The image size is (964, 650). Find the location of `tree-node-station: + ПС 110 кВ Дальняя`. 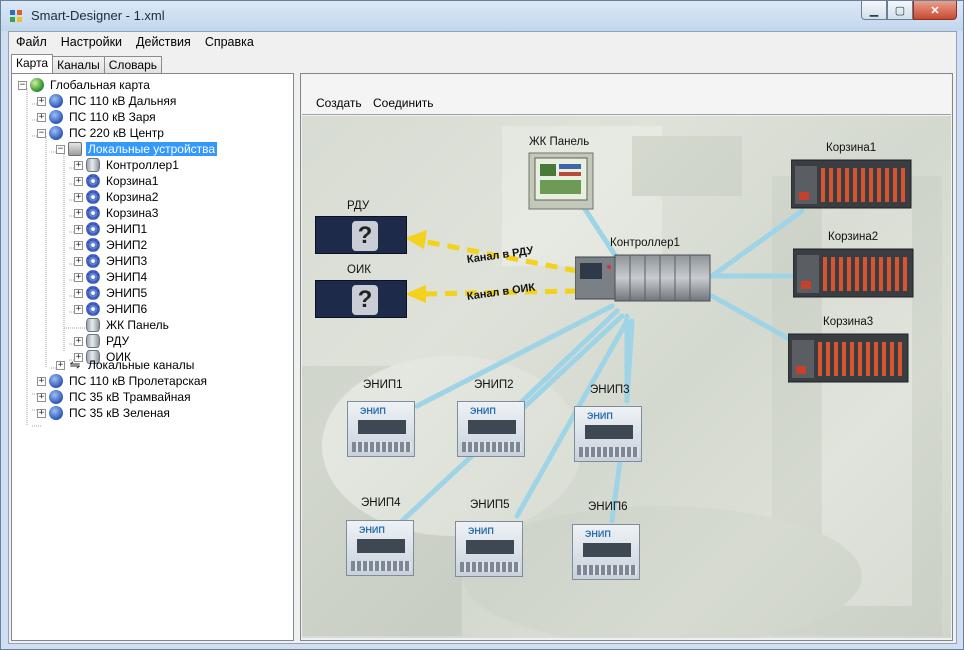

tree-node-station: + ПС 110 кВ Дальняя is located at coordinates (107, 101).